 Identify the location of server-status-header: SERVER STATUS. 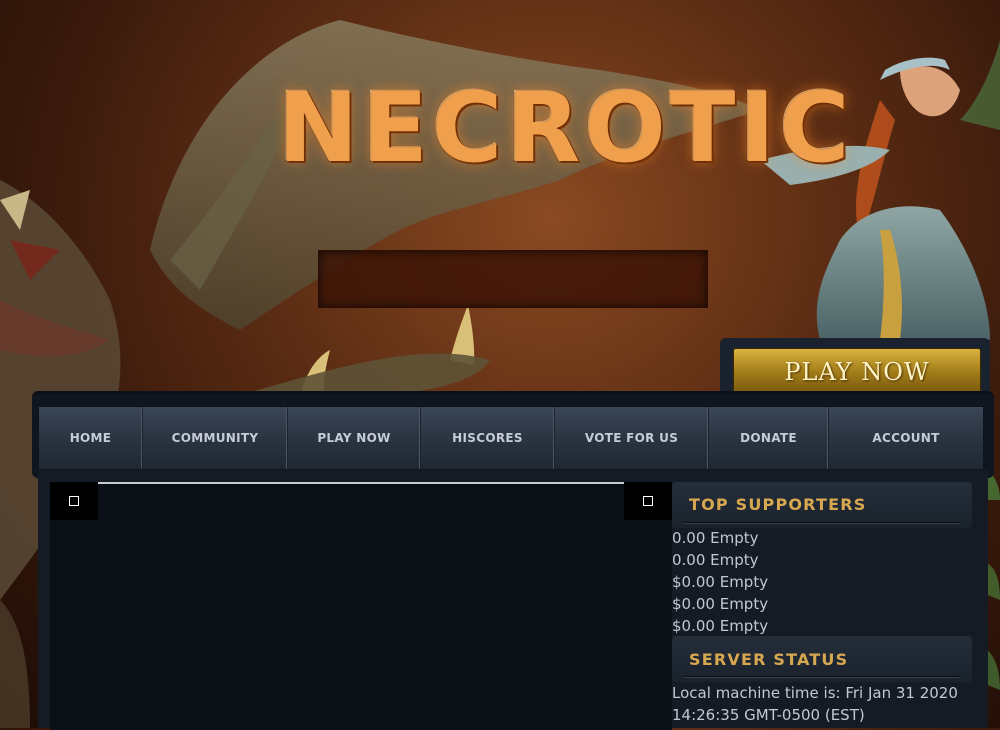
(822, 659).